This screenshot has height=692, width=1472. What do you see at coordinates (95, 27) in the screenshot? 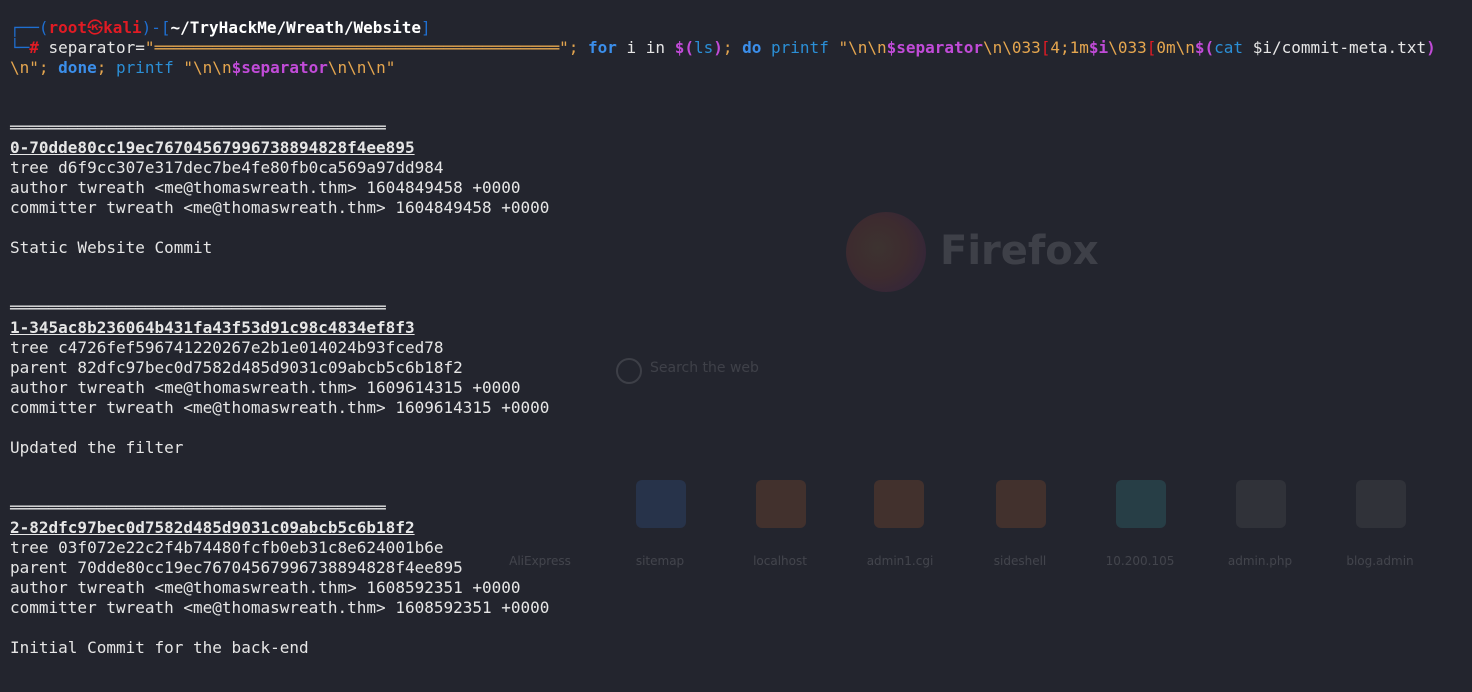
I see `prompt-skull-icon: ㉿` at bounding box center [95, 27].